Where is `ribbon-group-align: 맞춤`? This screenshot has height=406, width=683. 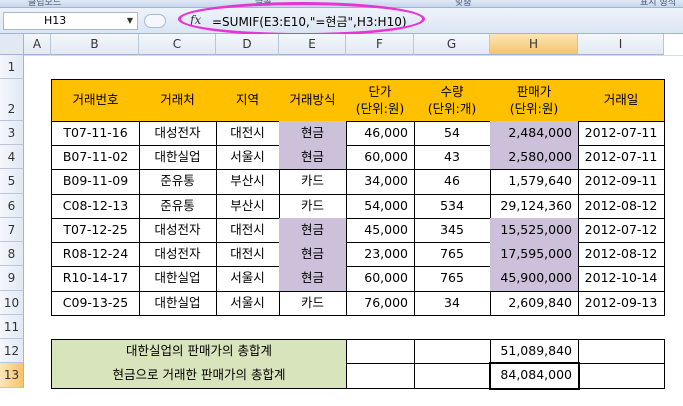 ribbon-group-align: 맞춤 is located at coordinates (463, 3).